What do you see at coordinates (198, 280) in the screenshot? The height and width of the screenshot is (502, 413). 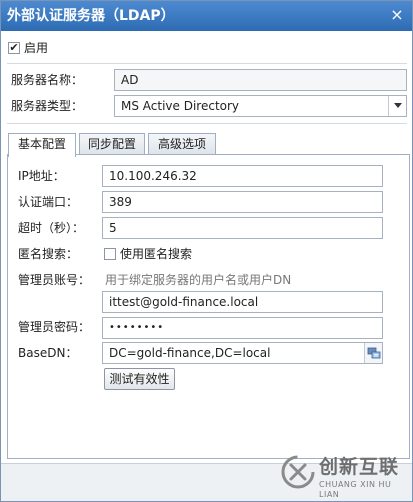 I see `admin-account-hint: 用于绑定服务器的用户名或用户DN` at bounding box center [198, 280].